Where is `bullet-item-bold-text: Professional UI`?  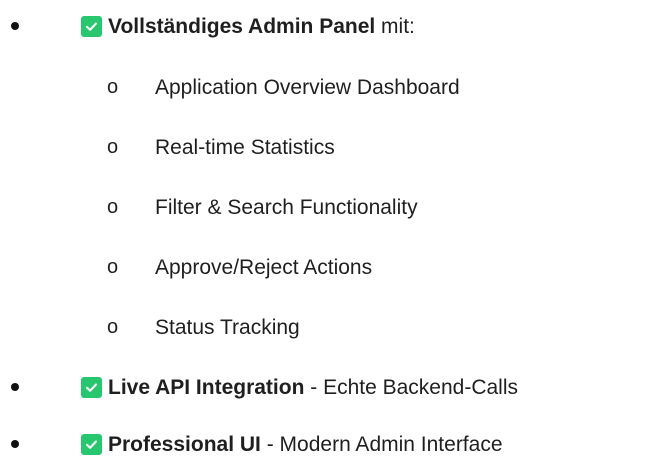 bullet-item-bold-text: Professional UI is located at coordinates (184, 444).